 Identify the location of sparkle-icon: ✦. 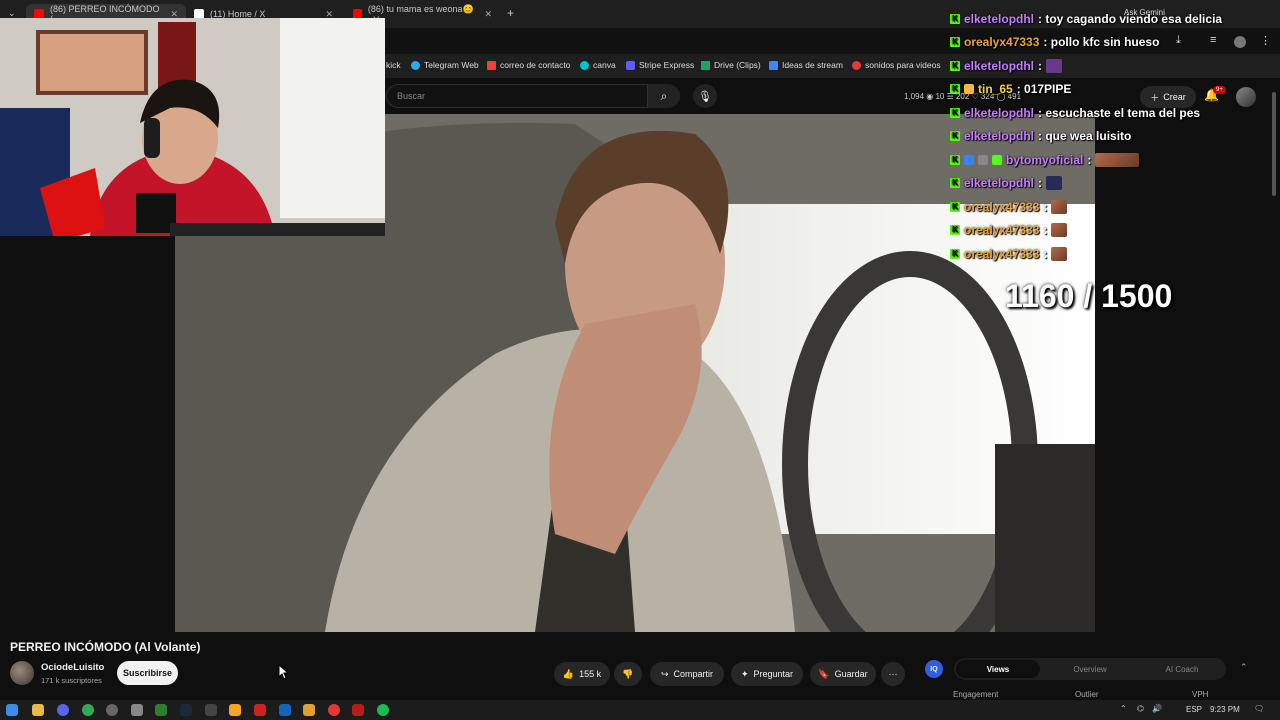
(744, 673).